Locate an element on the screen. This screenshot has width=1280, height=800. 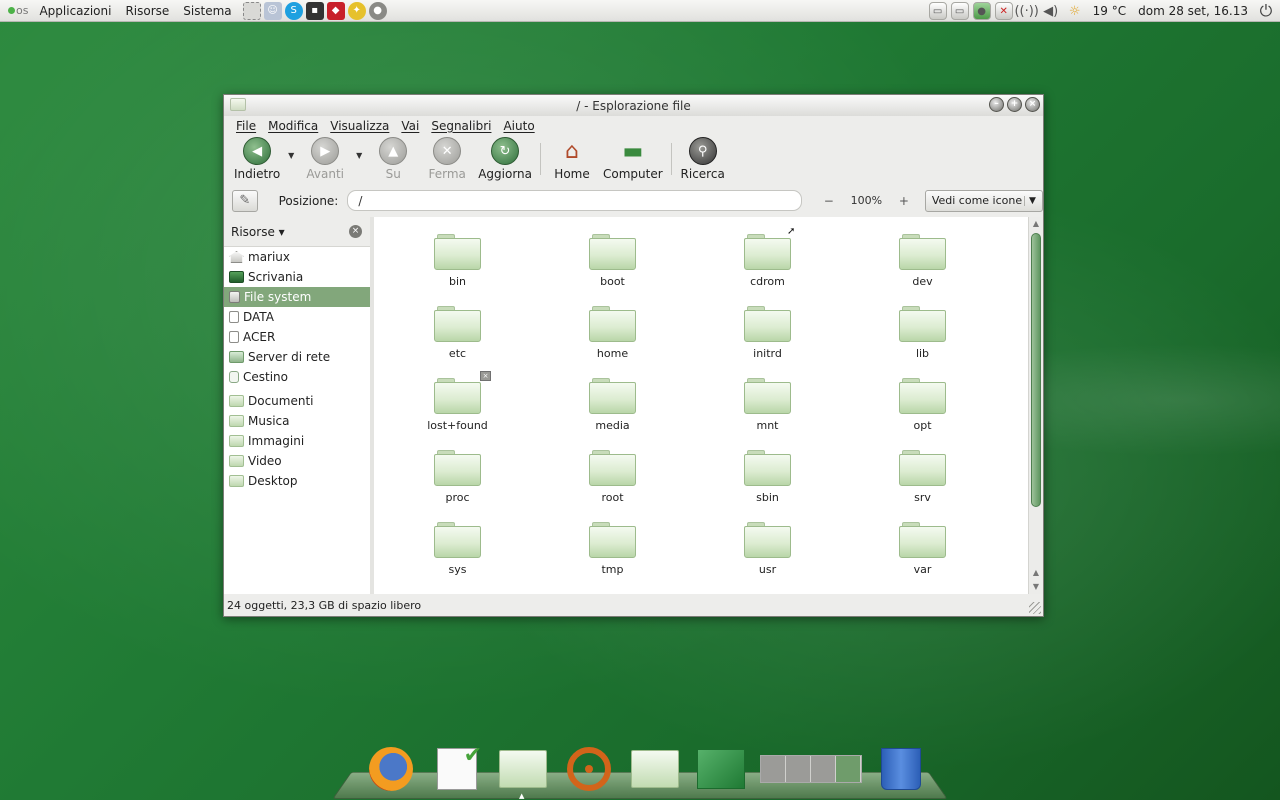
bookmark-launcher-icon: ◆ is located at coordinates (335, 10).